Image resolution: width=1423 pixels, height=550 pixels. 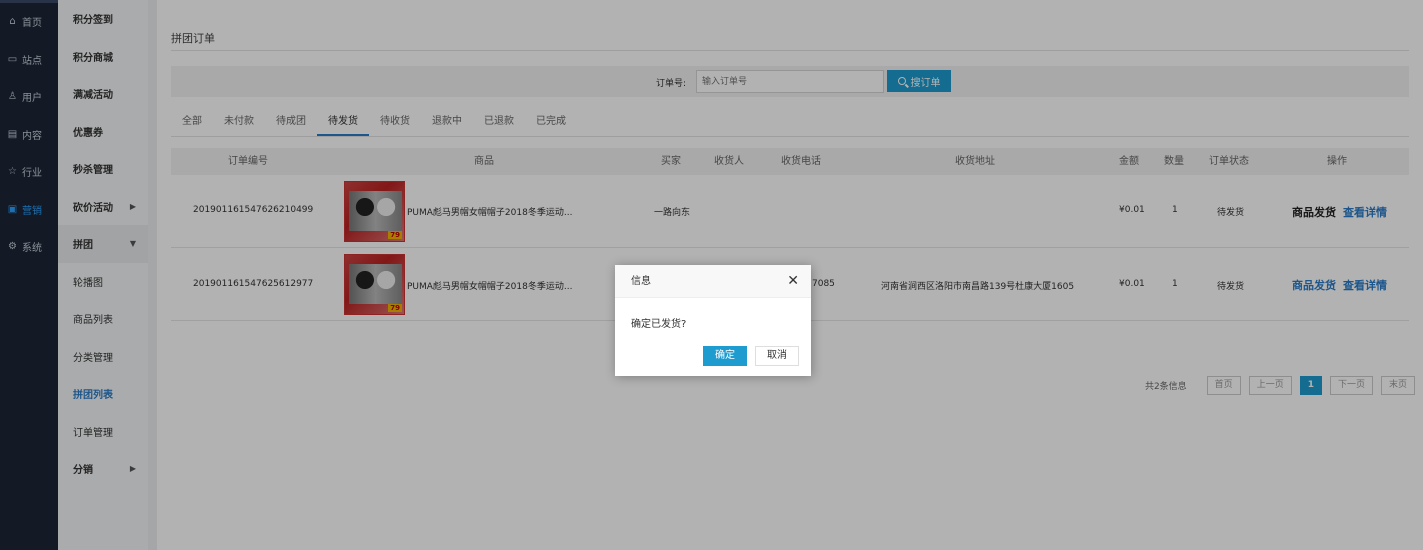 What do you see at coordinates (713, 281) in the screenshot?
I see `dialog-header: 信息 ✕` at bounding box center [713, 281].